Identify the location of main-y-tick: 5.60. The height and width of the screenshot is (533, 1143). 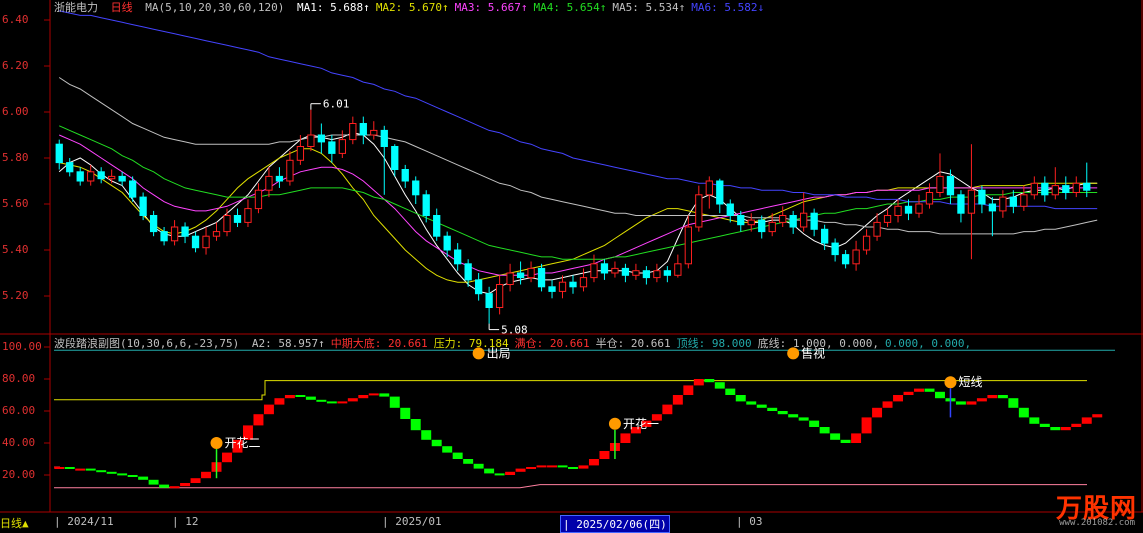
(15, 203).